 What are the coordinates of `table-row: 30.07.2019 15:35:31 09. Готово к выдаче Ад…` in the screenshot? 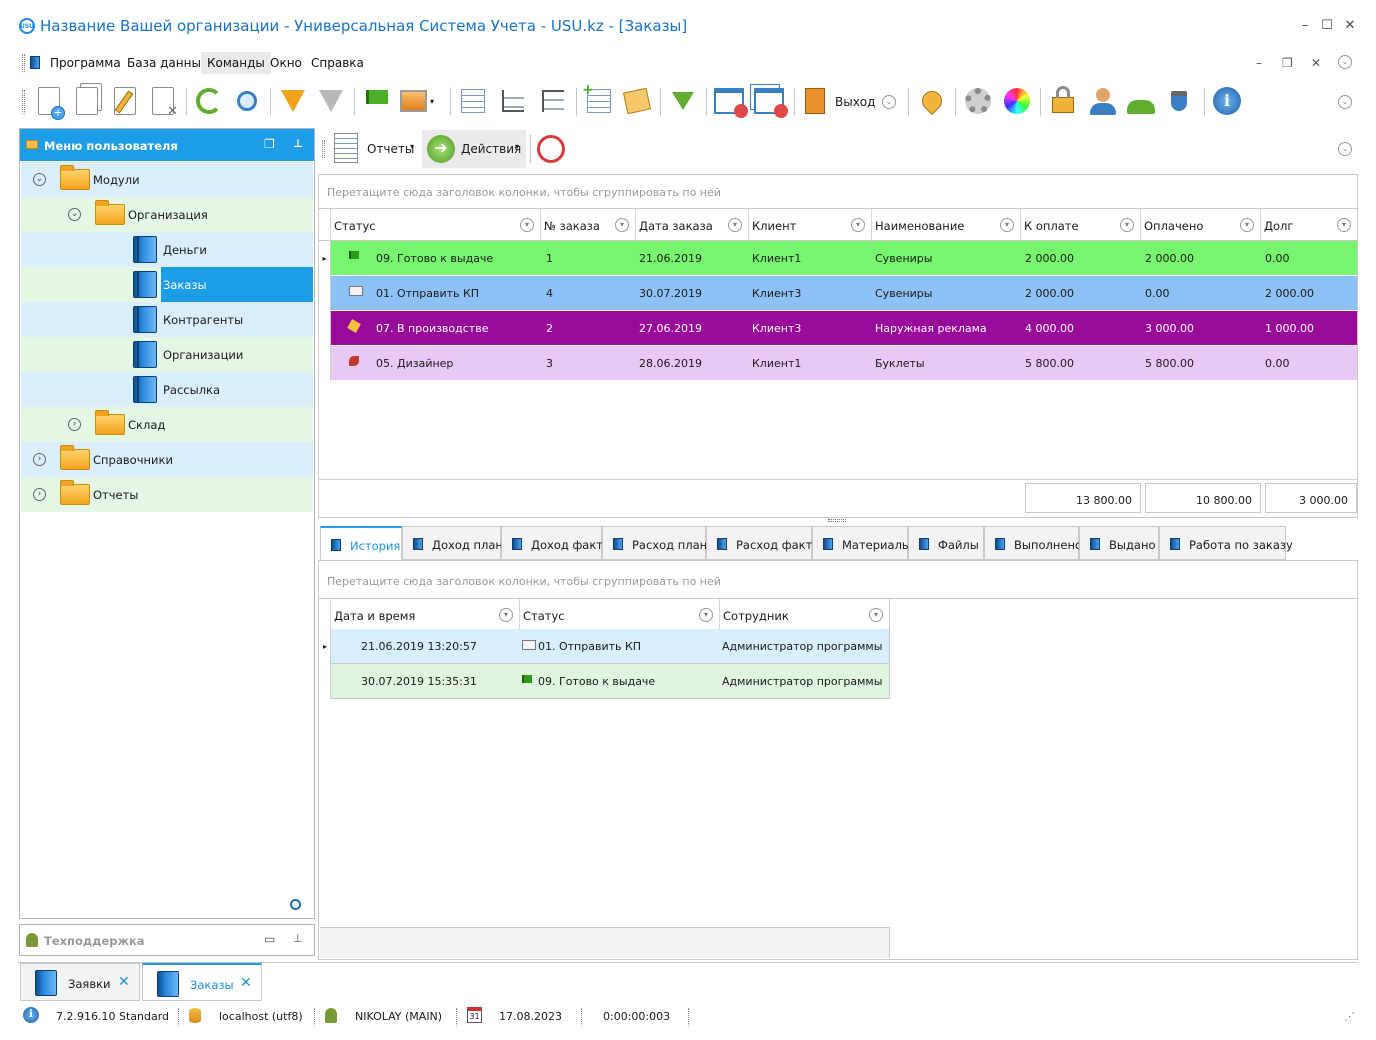 It's located at (610, 681).